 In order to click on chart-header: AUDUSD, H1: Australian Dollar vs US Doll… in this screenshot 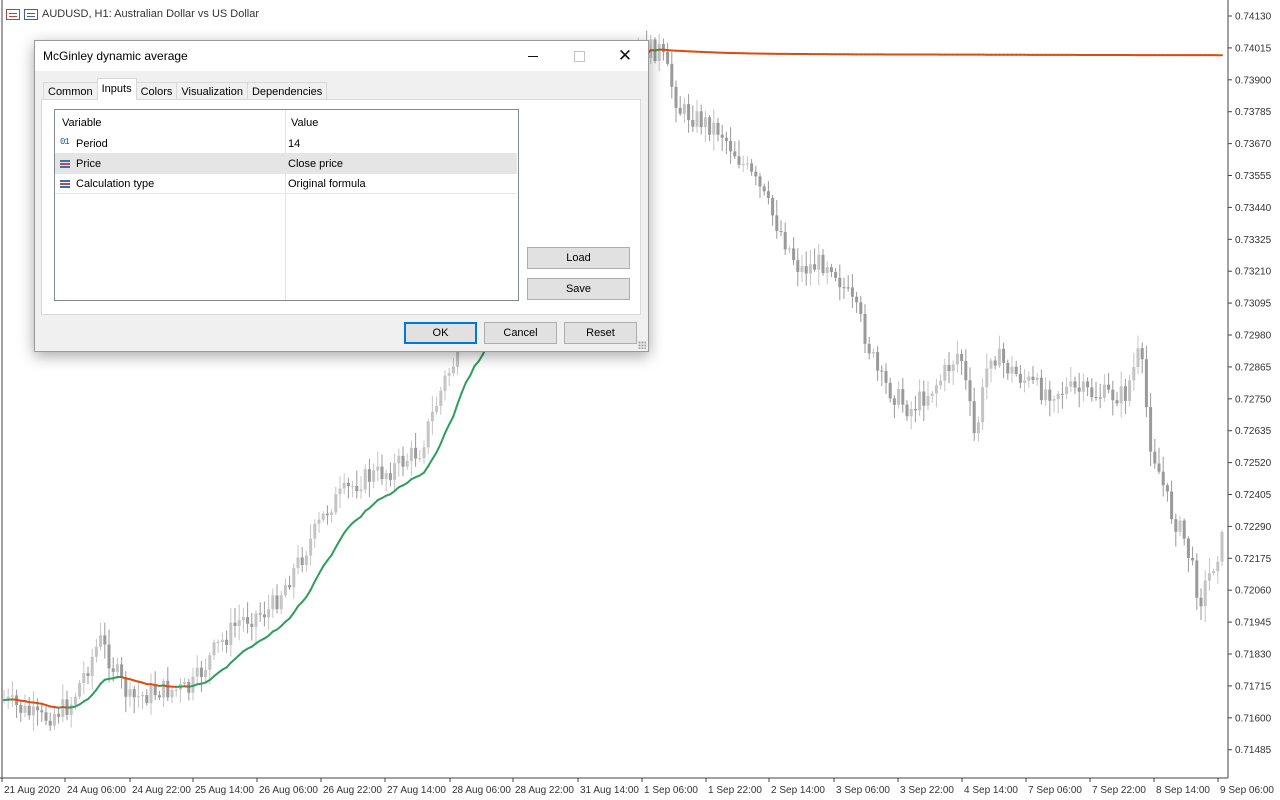, I will do `click(132, 14)`.